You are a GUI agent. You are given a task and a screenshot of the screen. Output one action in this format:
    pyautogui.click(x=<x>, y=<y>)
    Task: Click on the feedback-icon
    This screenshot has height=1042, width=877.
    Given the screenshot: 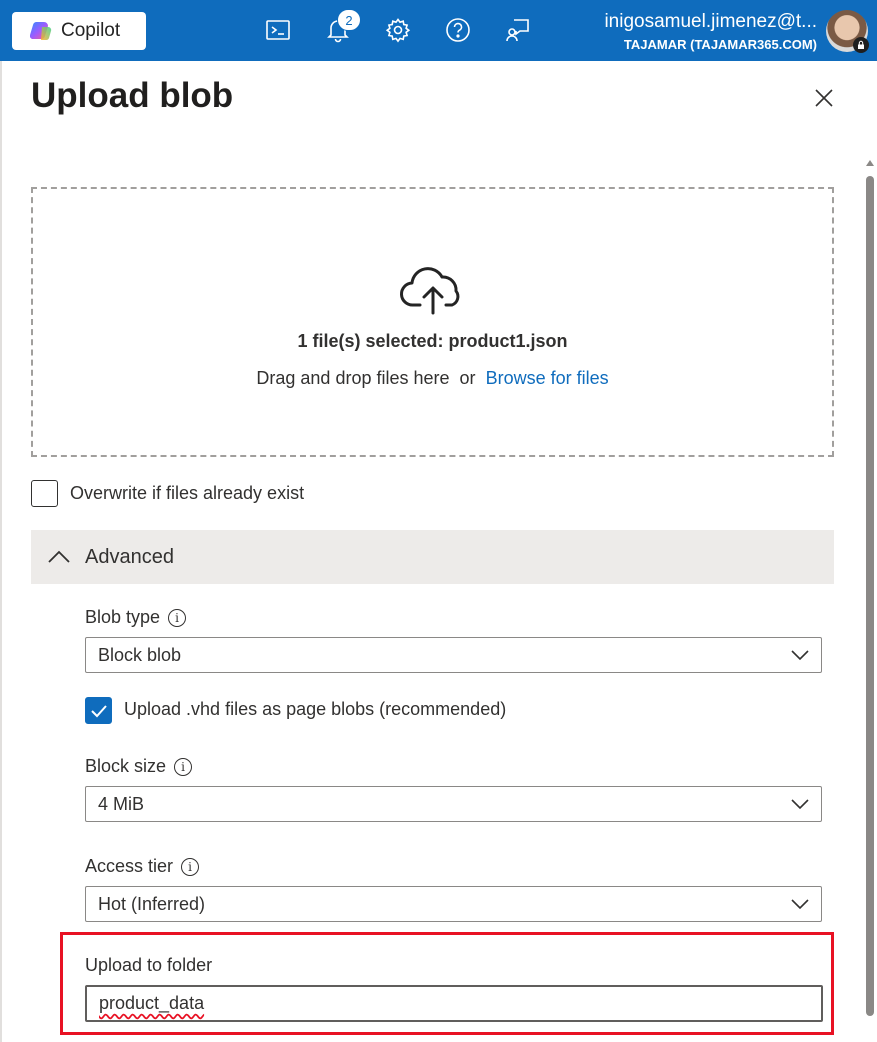 What is the action you would take?
    pyautogui.click(x=518, y=30)
    